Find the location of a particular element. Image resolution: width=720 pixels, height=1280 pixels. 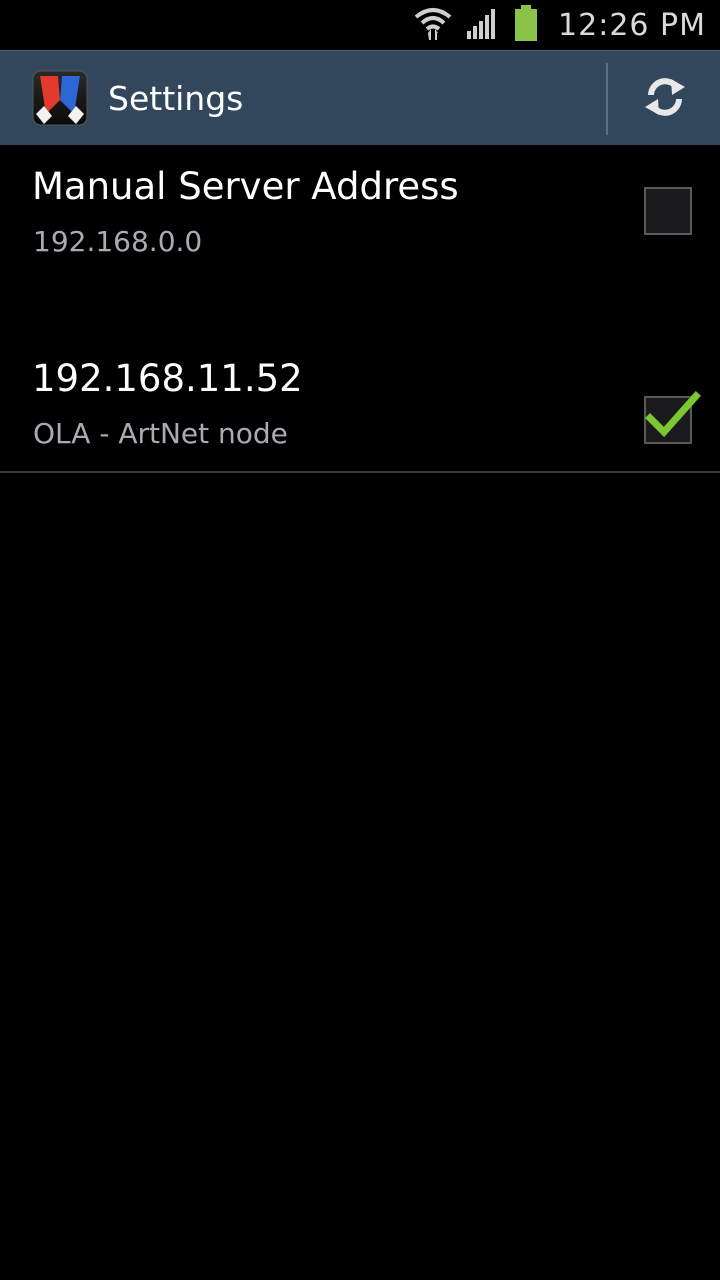

status-icons: 12:26 PM is located at coordinates (560, 25).